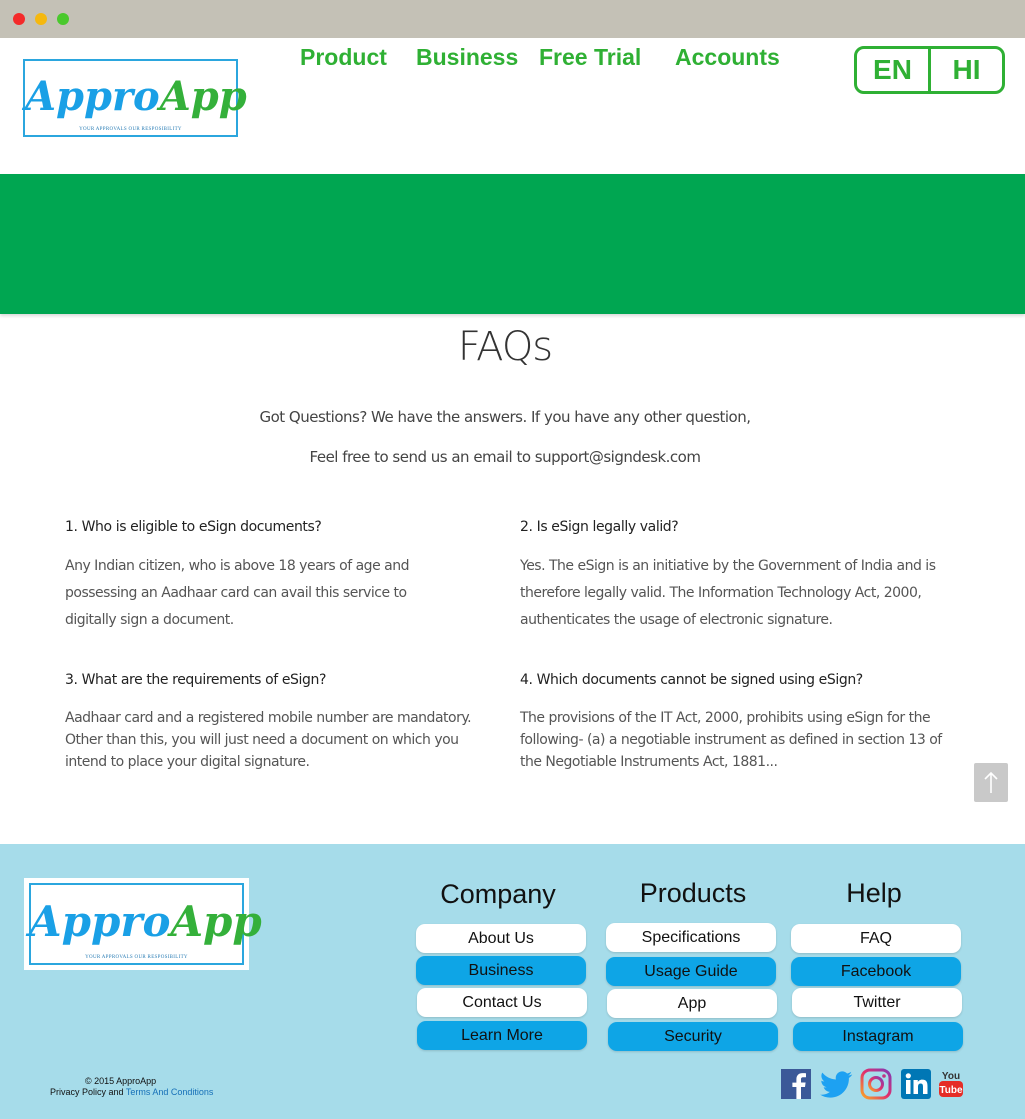 Image resolution: width=1025 pixels, height=1119 pixels. What do you see at coordinates (951, 1084) in the screenshot?
I see `youtube-icon: You Tube` at bounding box center [951, 1084].